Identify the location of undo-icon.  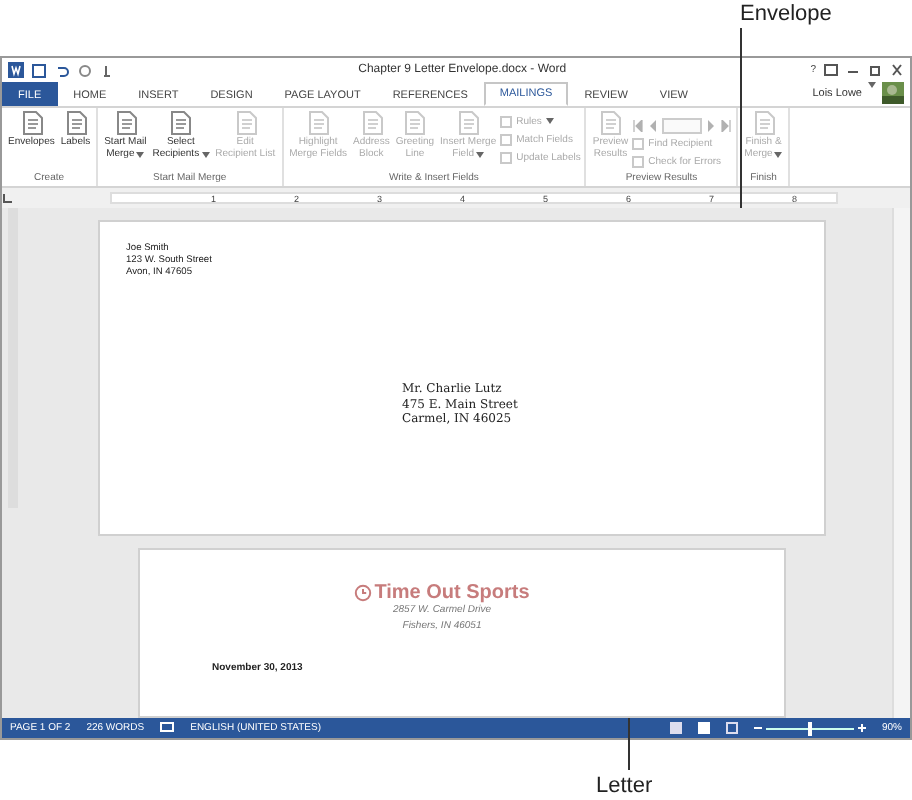
(62, 70).